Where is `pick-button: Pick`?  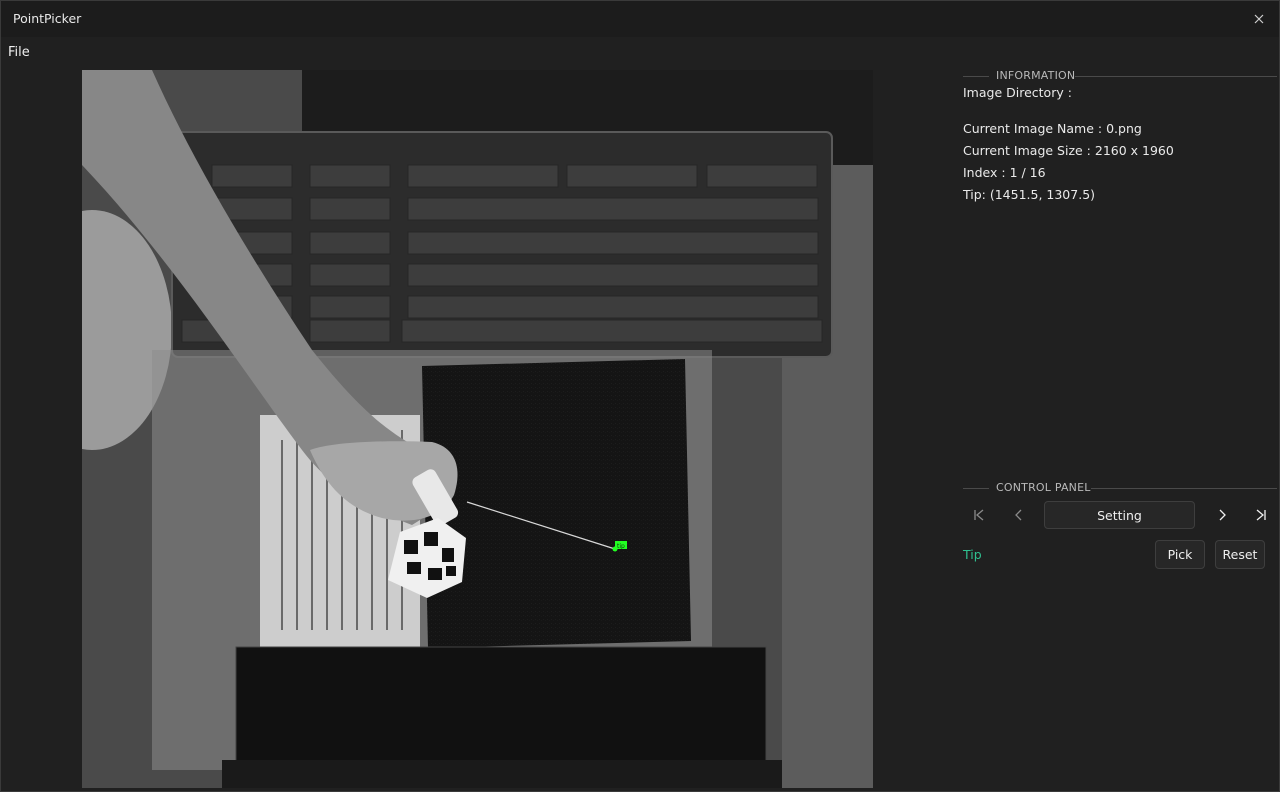
pick-button: Pick is located at coordinates (1180, 554).